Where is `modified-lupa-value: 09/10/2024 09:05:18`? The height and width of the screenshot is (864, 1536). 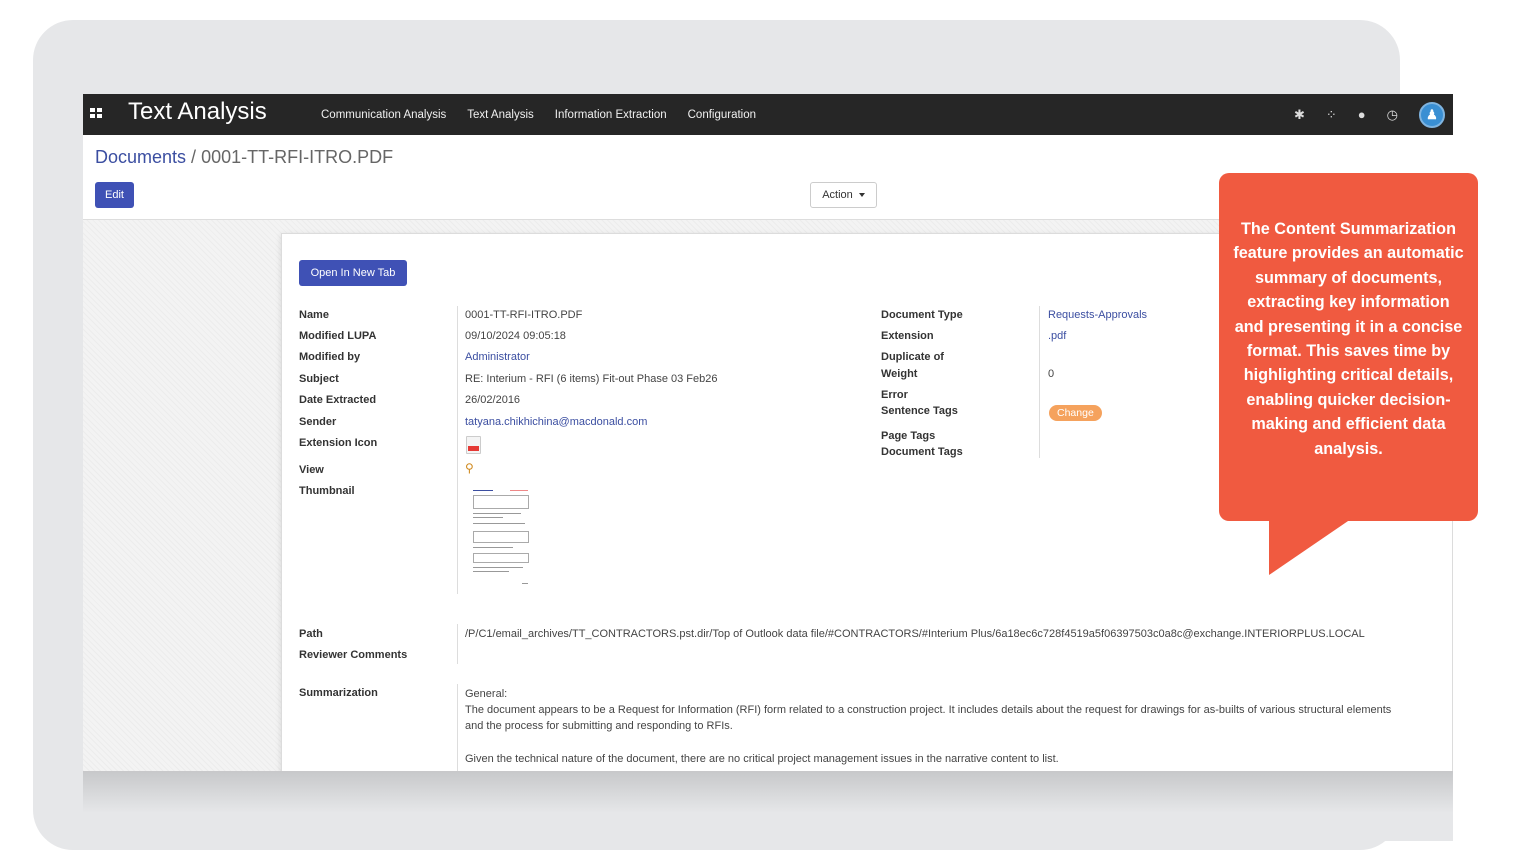 modified-lupa-value: 09/10/2024 09:05:18 is located at coordinates (515, 336).